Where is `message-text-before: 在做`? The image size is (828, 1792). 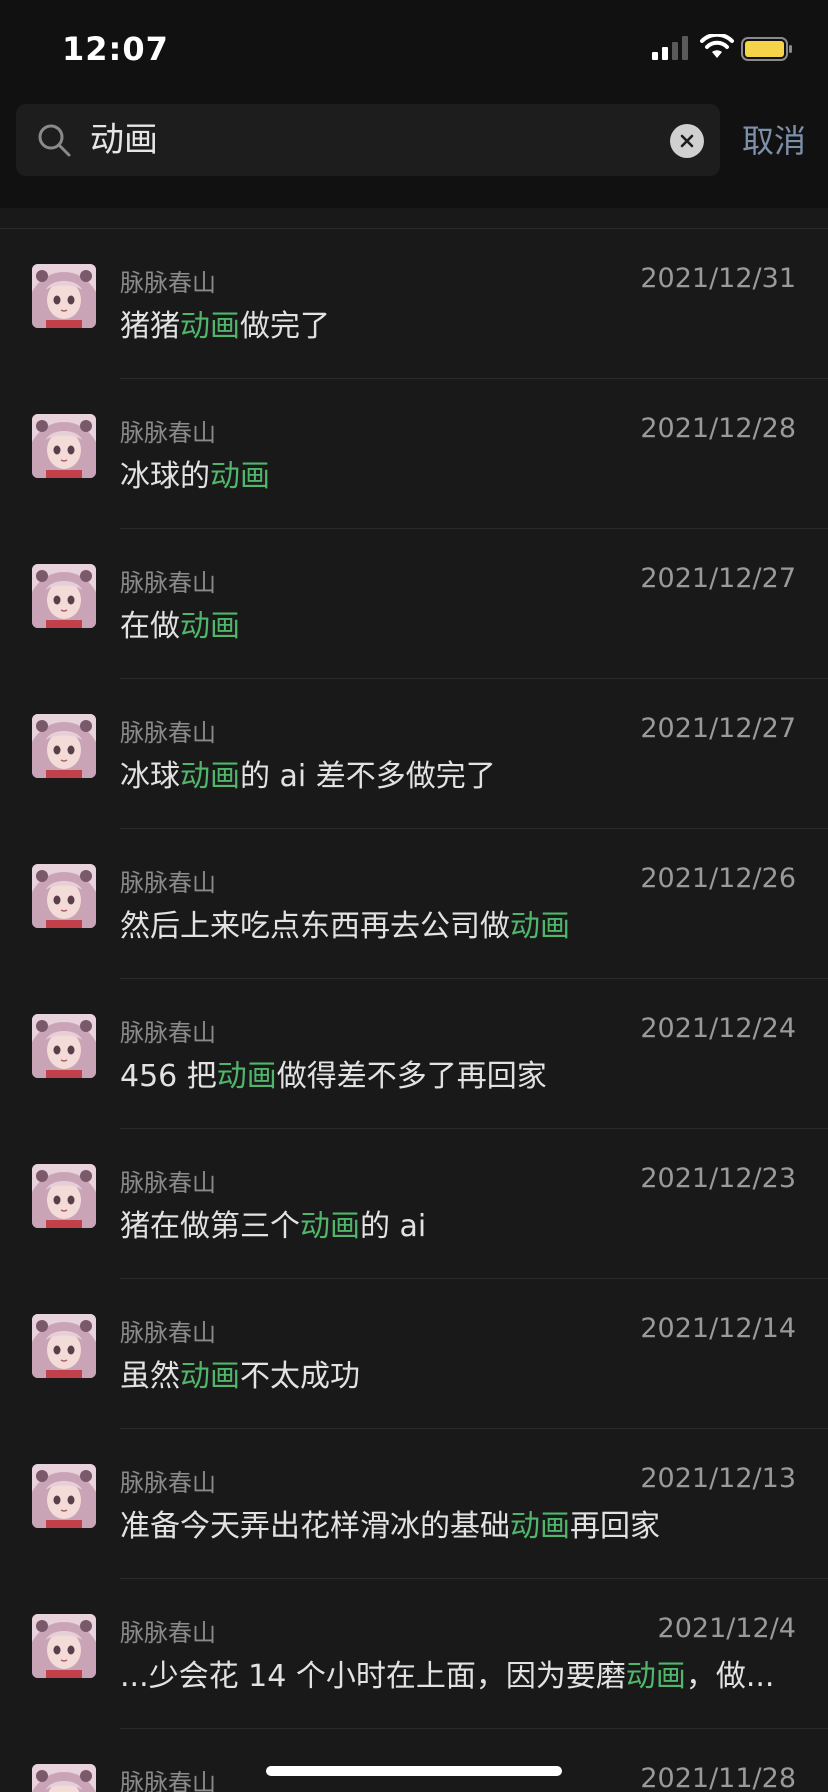
message-text-before: 在做 is located at coordinates (150, 626).